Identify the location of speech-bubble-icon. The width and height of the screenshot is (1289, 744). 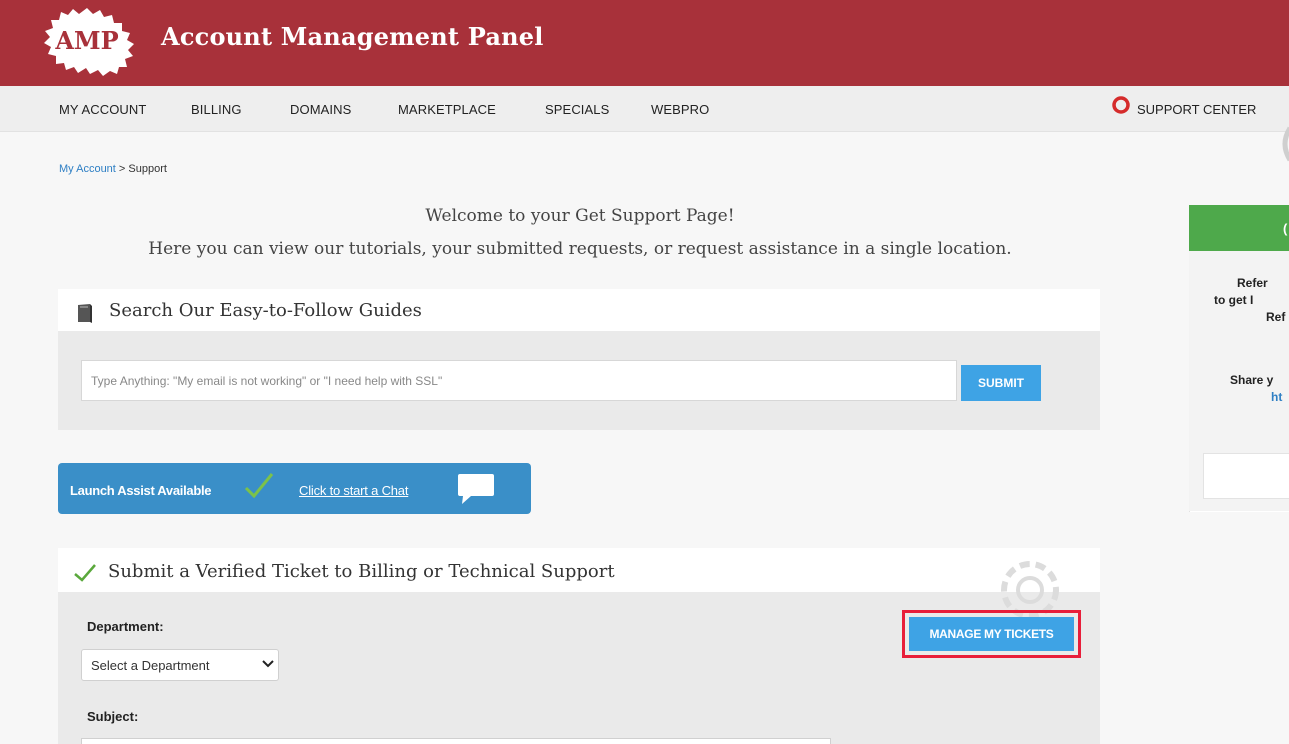
(476, 489).